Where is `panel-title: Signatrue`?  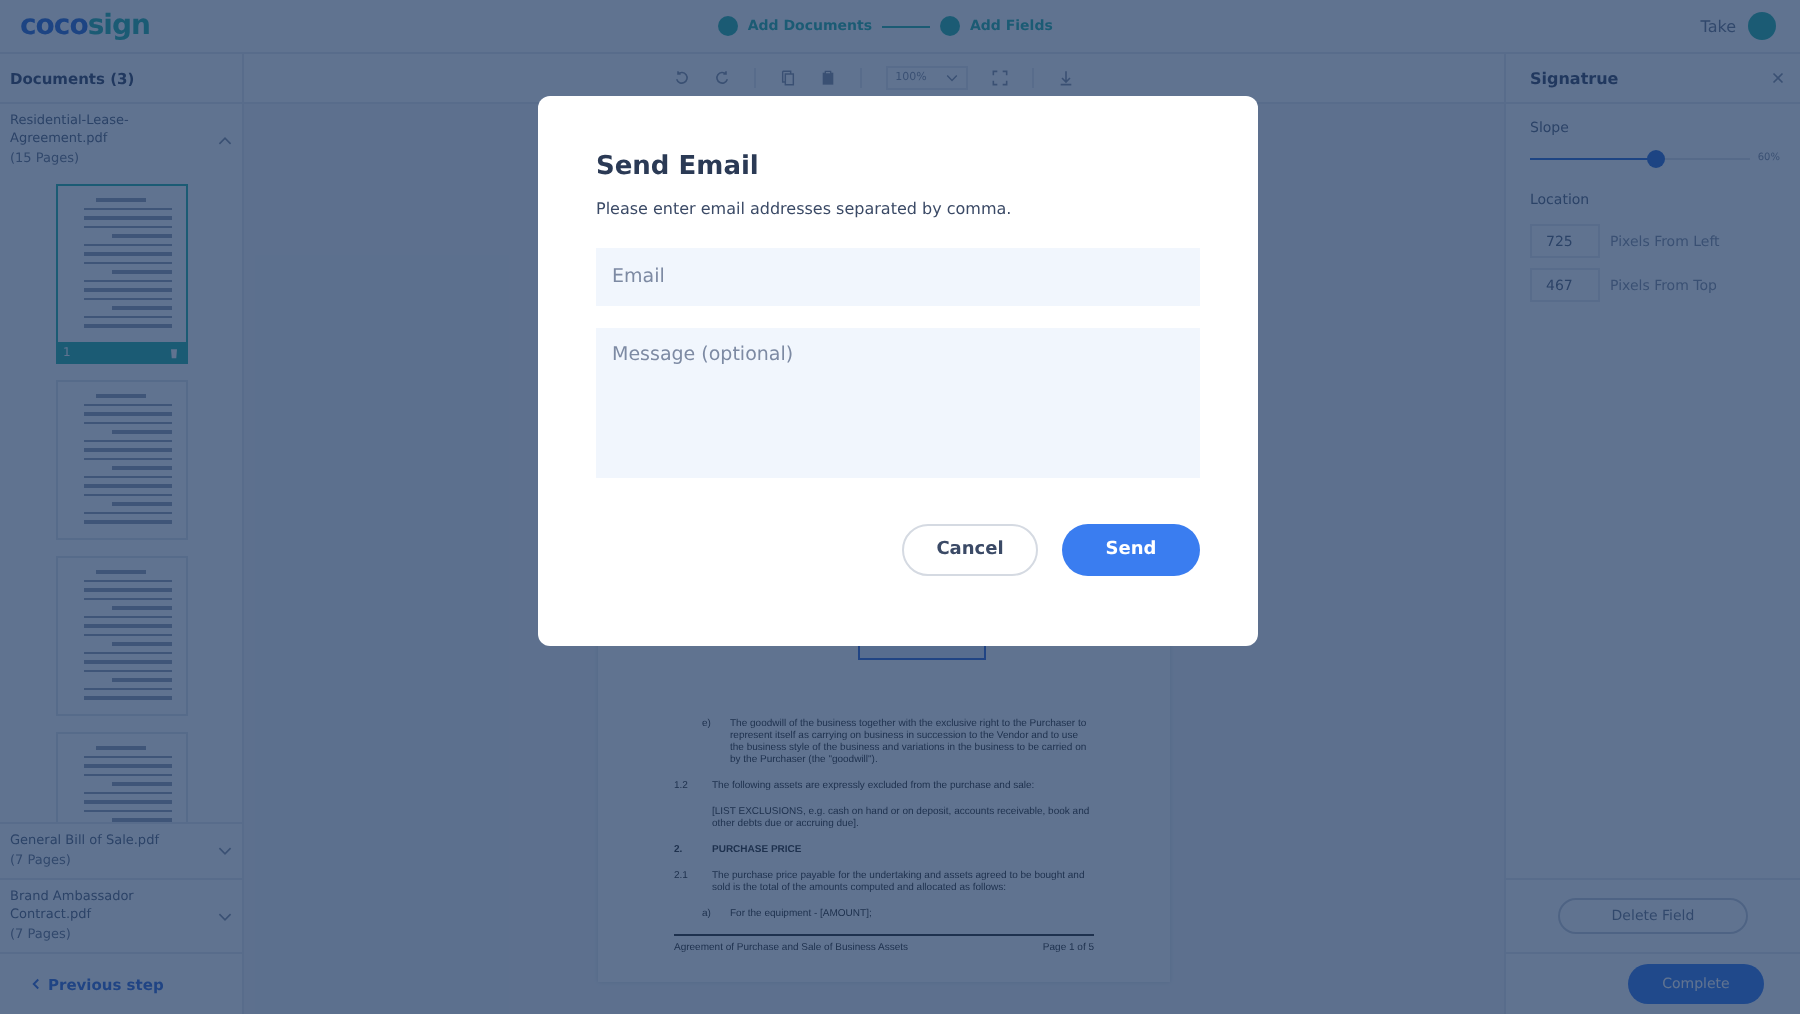 panel-title: Signatrue is located at coordinates (1574, 78).